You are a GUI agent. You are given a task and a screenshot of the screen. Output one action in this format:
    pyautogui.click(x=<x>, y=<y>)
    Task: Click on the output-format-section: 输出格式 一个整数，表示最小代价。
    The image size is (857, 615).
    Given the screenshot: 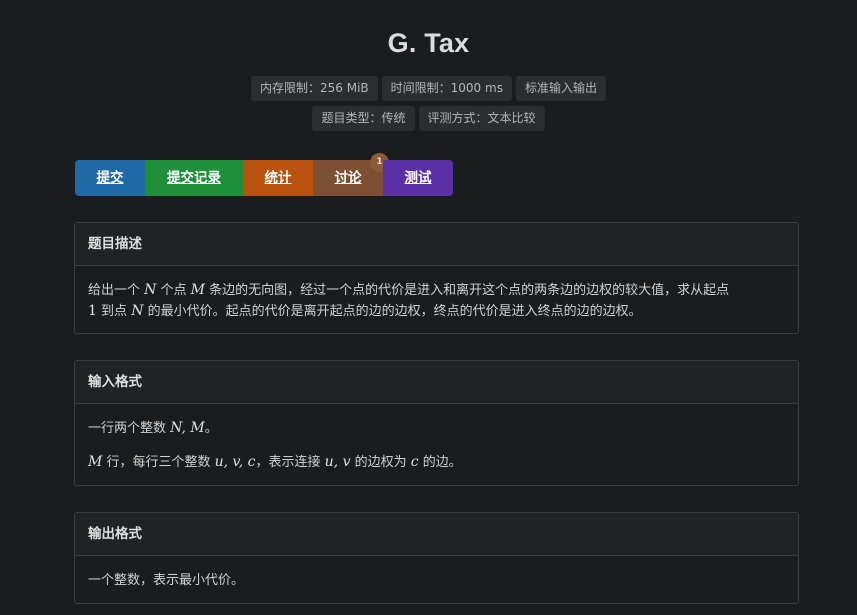 What is the action you would take?
    pyautogui.click(x=436, y=558)
    